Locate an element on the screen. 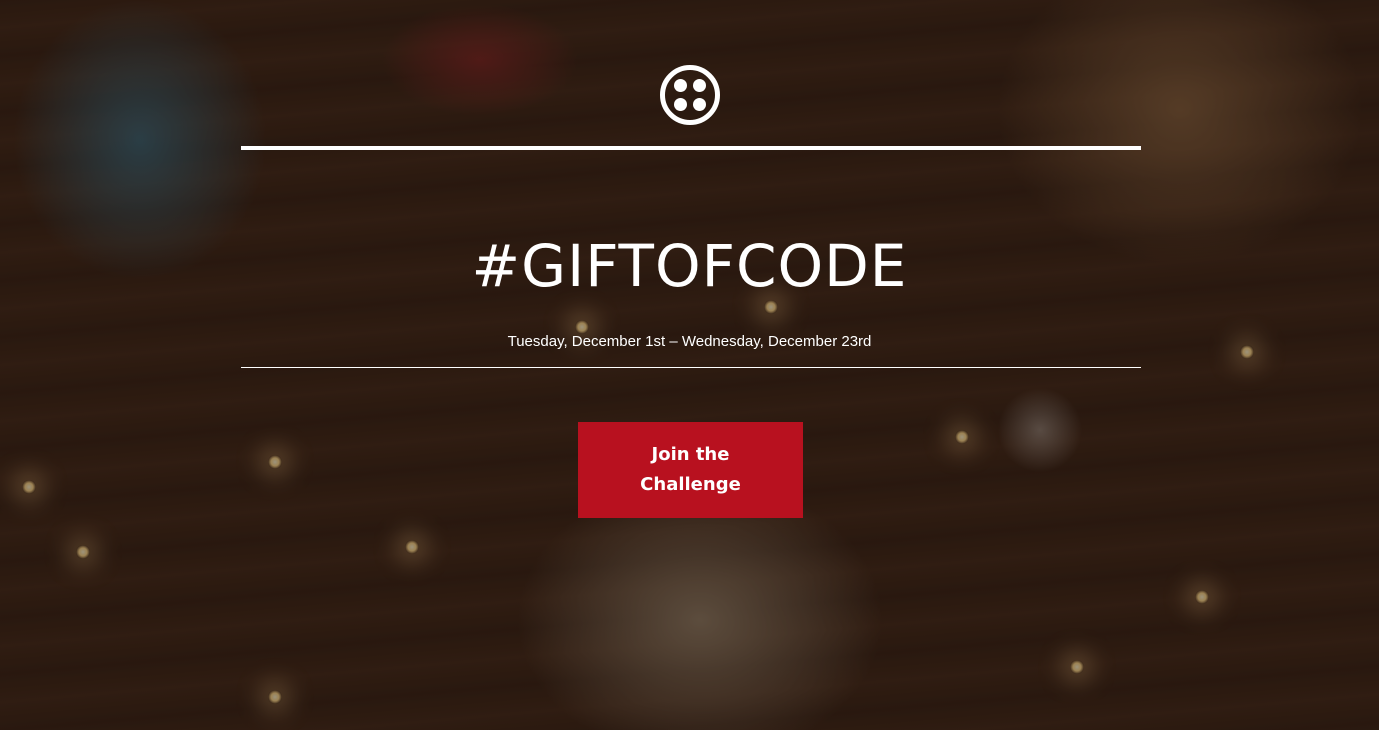 The width and height of the screenshot is (1379, 730). top-divider is located at coordinates (691, 148).